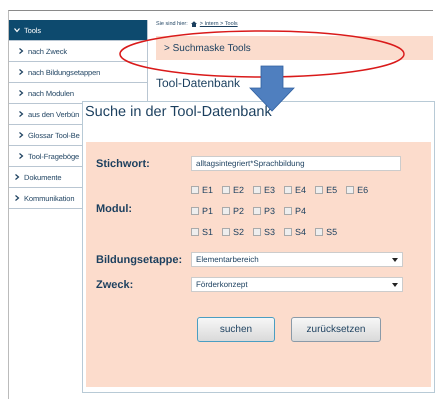 The height and width of the screenshot is (400, 440). What do you see at coordinates (233, 232) in the screenshot?
I see `module-checkbox: S2` at bounding box center [233, 232].